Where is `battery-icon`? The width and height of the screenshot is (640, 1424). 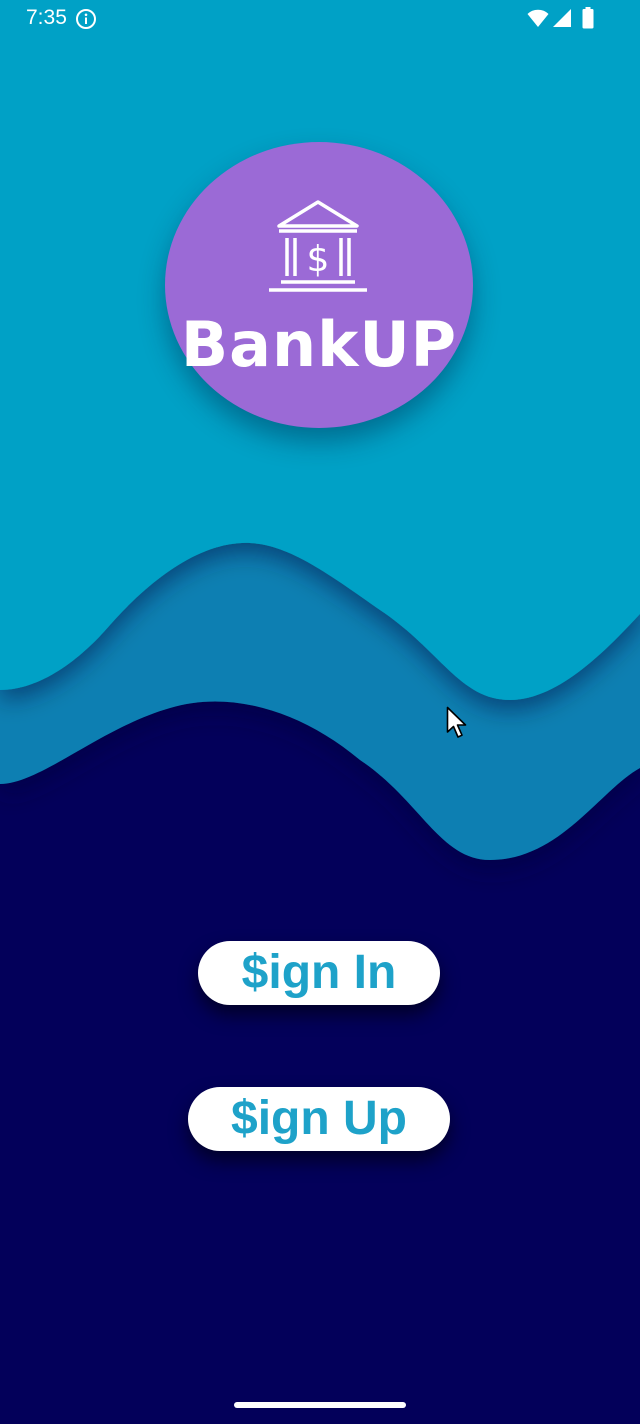 battery-icon is located at coordinates (588, 18).